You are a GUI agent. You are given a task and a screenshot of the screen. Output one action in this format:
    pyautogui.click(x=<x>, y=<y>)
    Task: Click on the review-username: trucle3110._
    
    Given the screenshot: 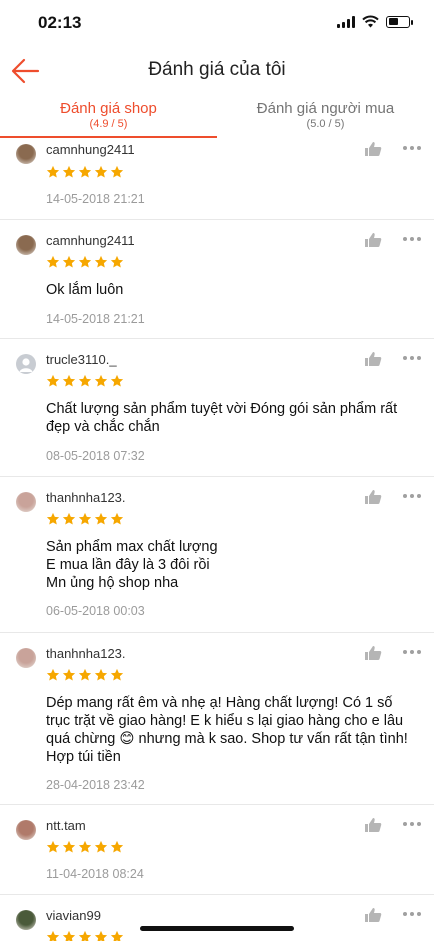 What is the action you would take?
    pyautogui.click(x=81, y=359)
    